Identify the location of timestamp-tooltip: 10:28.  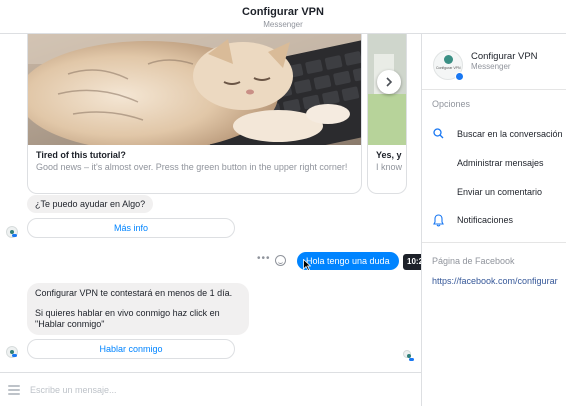
(412, 262).